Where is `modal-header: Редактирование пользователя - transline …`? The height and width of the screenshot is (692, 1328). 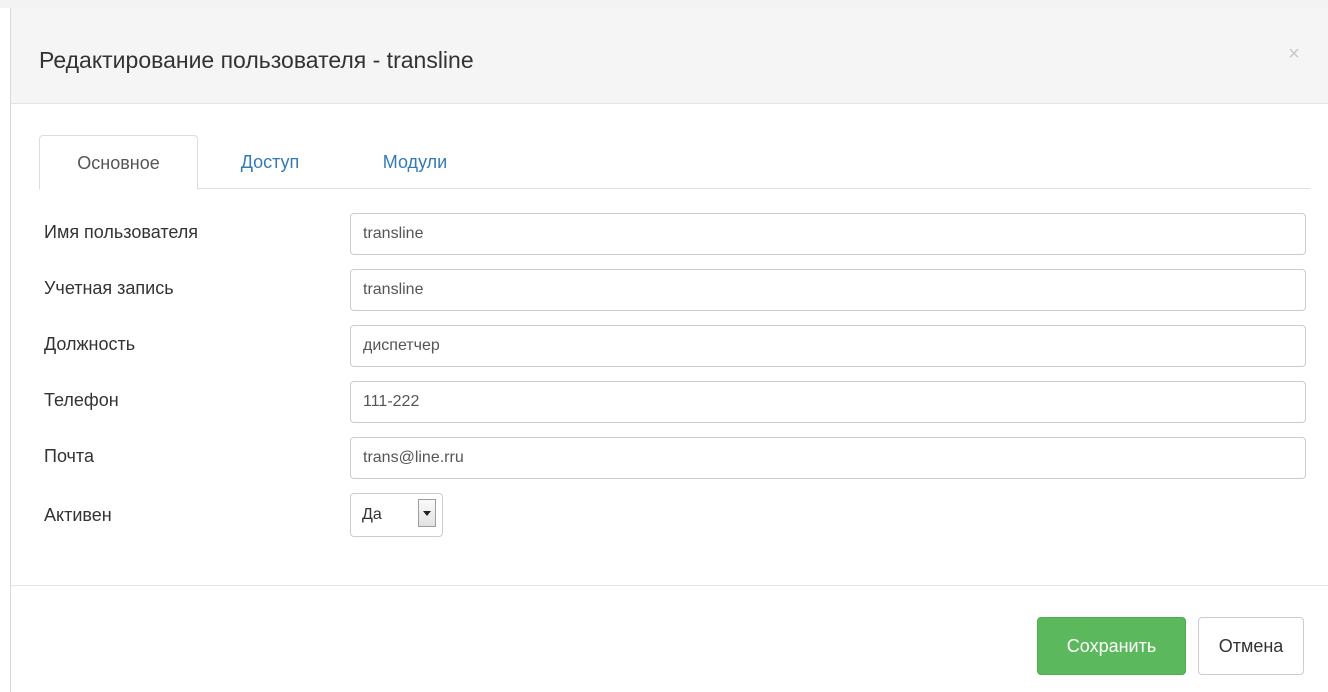 modal-header: Редактирование пользователя - transline … is located at coordinates (669, 56).